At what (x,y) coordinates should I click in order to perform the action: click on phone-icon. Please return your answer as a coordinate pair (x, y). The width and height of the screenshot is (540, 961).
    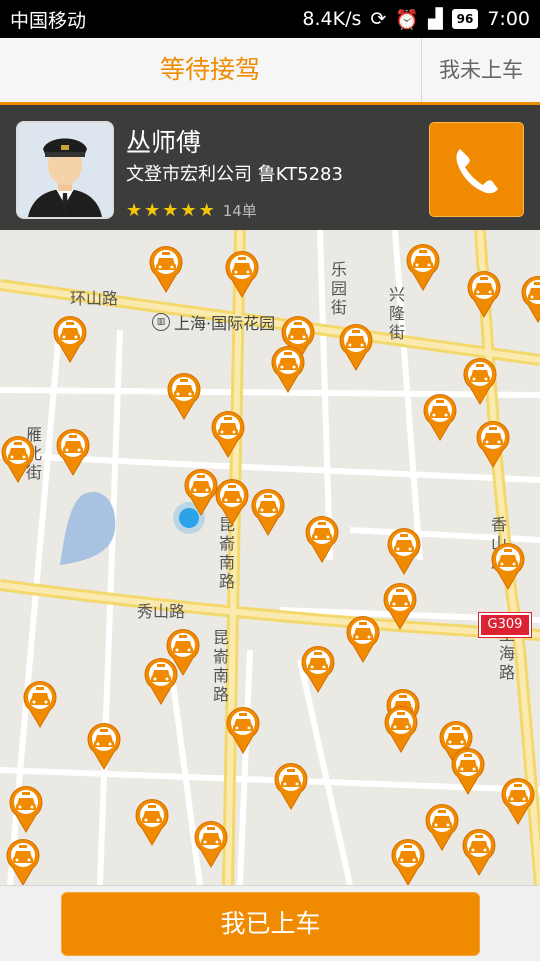
    Looking at the image, I should click on (477, 171).